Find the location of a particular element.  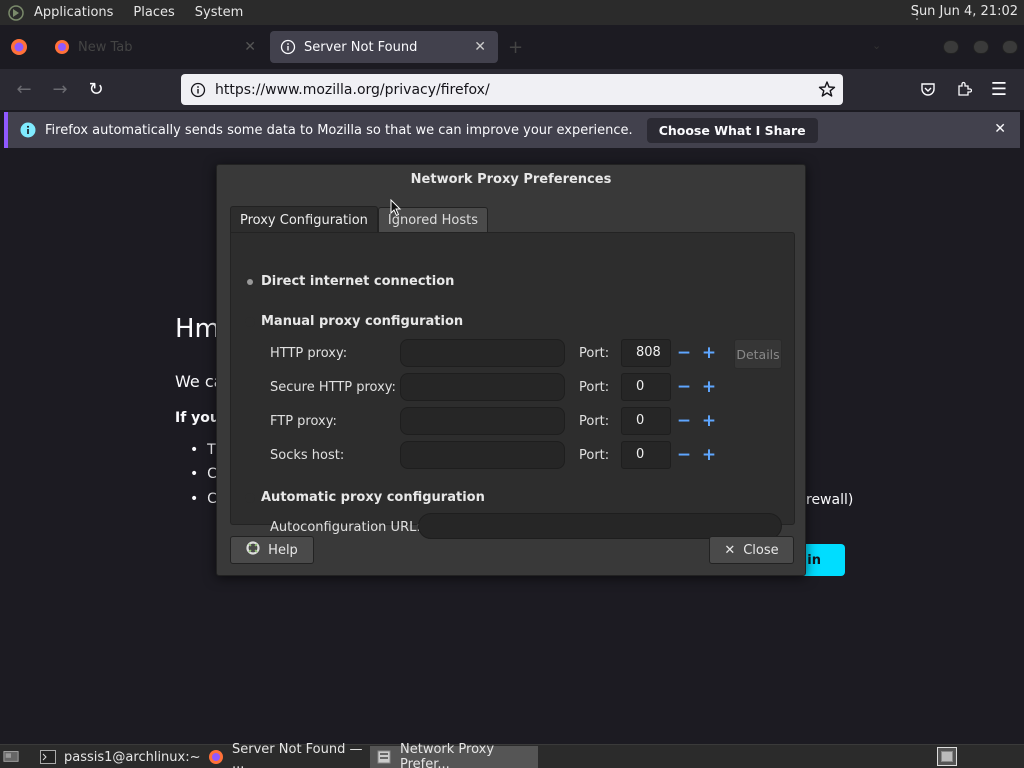

forward-arrow-icon: → is located at coordinates (60, 89).